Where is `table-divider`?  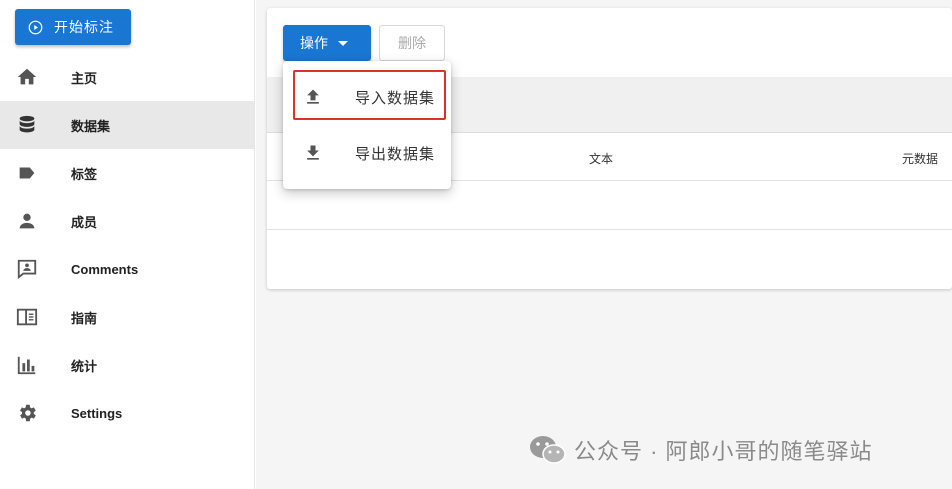 table-divider is located at coordinates (609, 229).